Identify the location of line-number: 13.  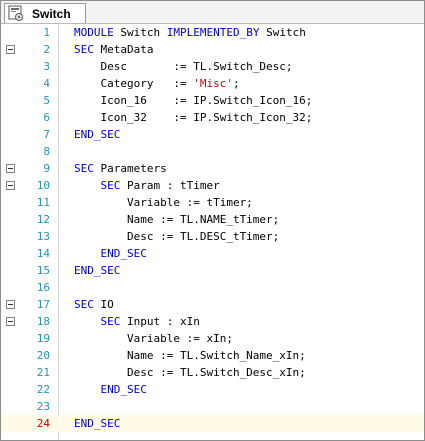
(43, 236).